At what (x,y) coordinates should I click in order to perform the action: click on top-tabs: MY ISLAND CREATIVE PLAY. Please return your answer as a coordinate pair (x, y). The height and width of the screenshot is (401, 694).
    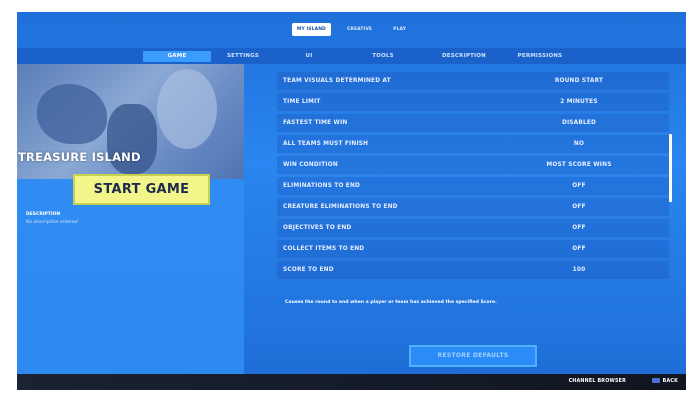
    Looking at the image, I should click on (351, 31).